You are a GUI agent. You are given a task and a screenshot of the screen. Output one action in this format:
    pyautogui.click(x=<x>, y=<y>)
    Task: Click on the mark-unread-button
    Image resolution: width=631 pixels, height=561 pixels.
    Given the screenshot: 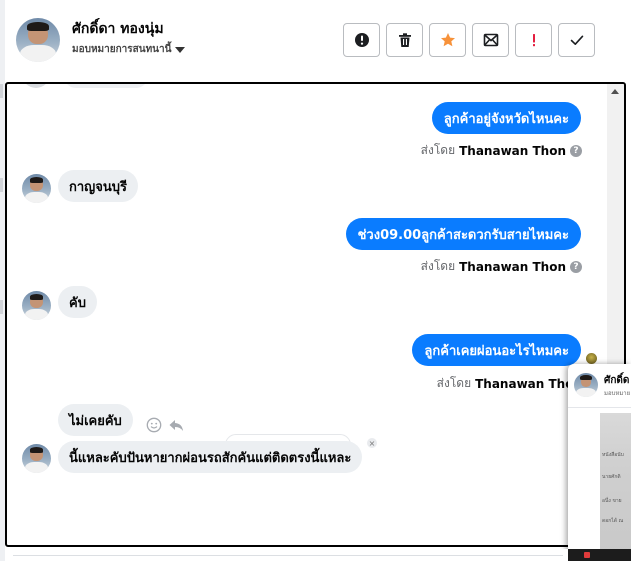 What is the action you would take?
    pyautogui.click(x=490, y=40)
    